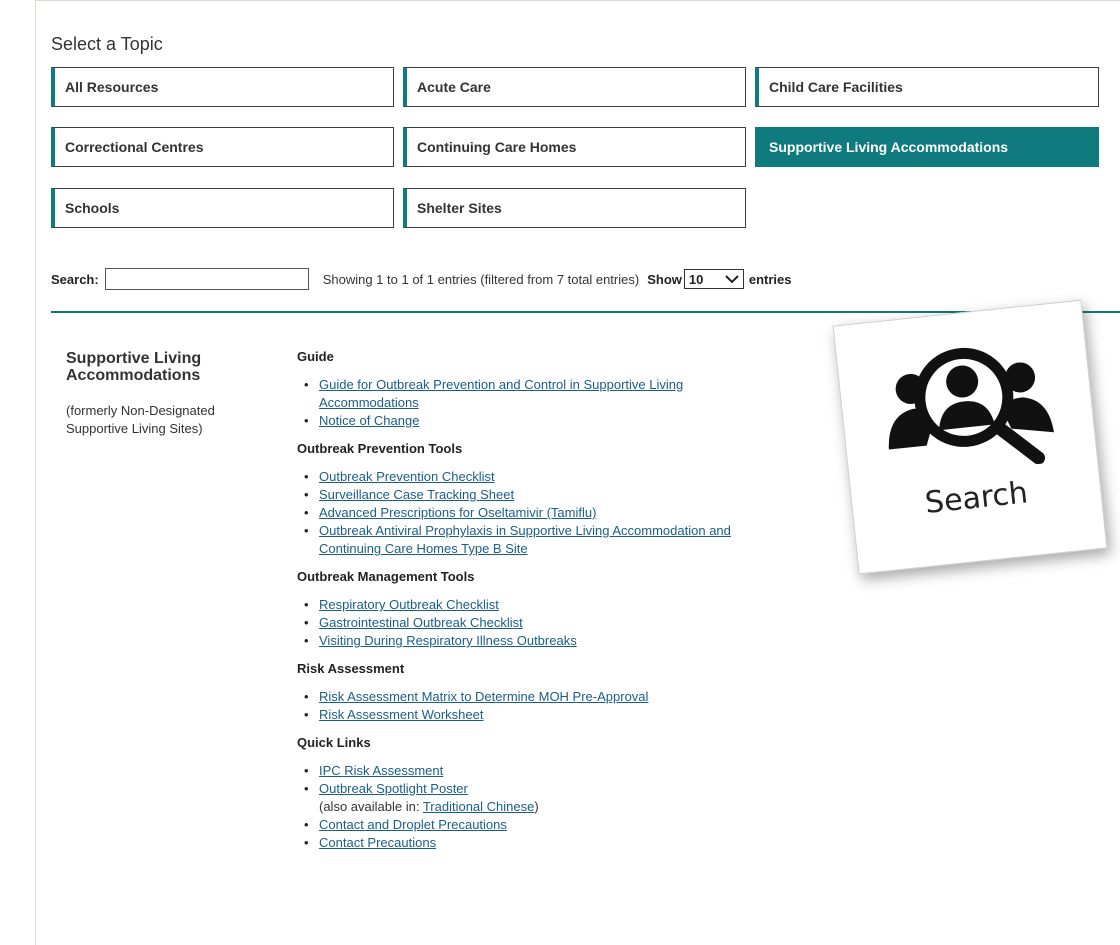 The image size is (1120, 945). What do you see at coordinates (75, 279) in the screenshot?
I see `search-label: Search:` at bounding box center [75, 279].